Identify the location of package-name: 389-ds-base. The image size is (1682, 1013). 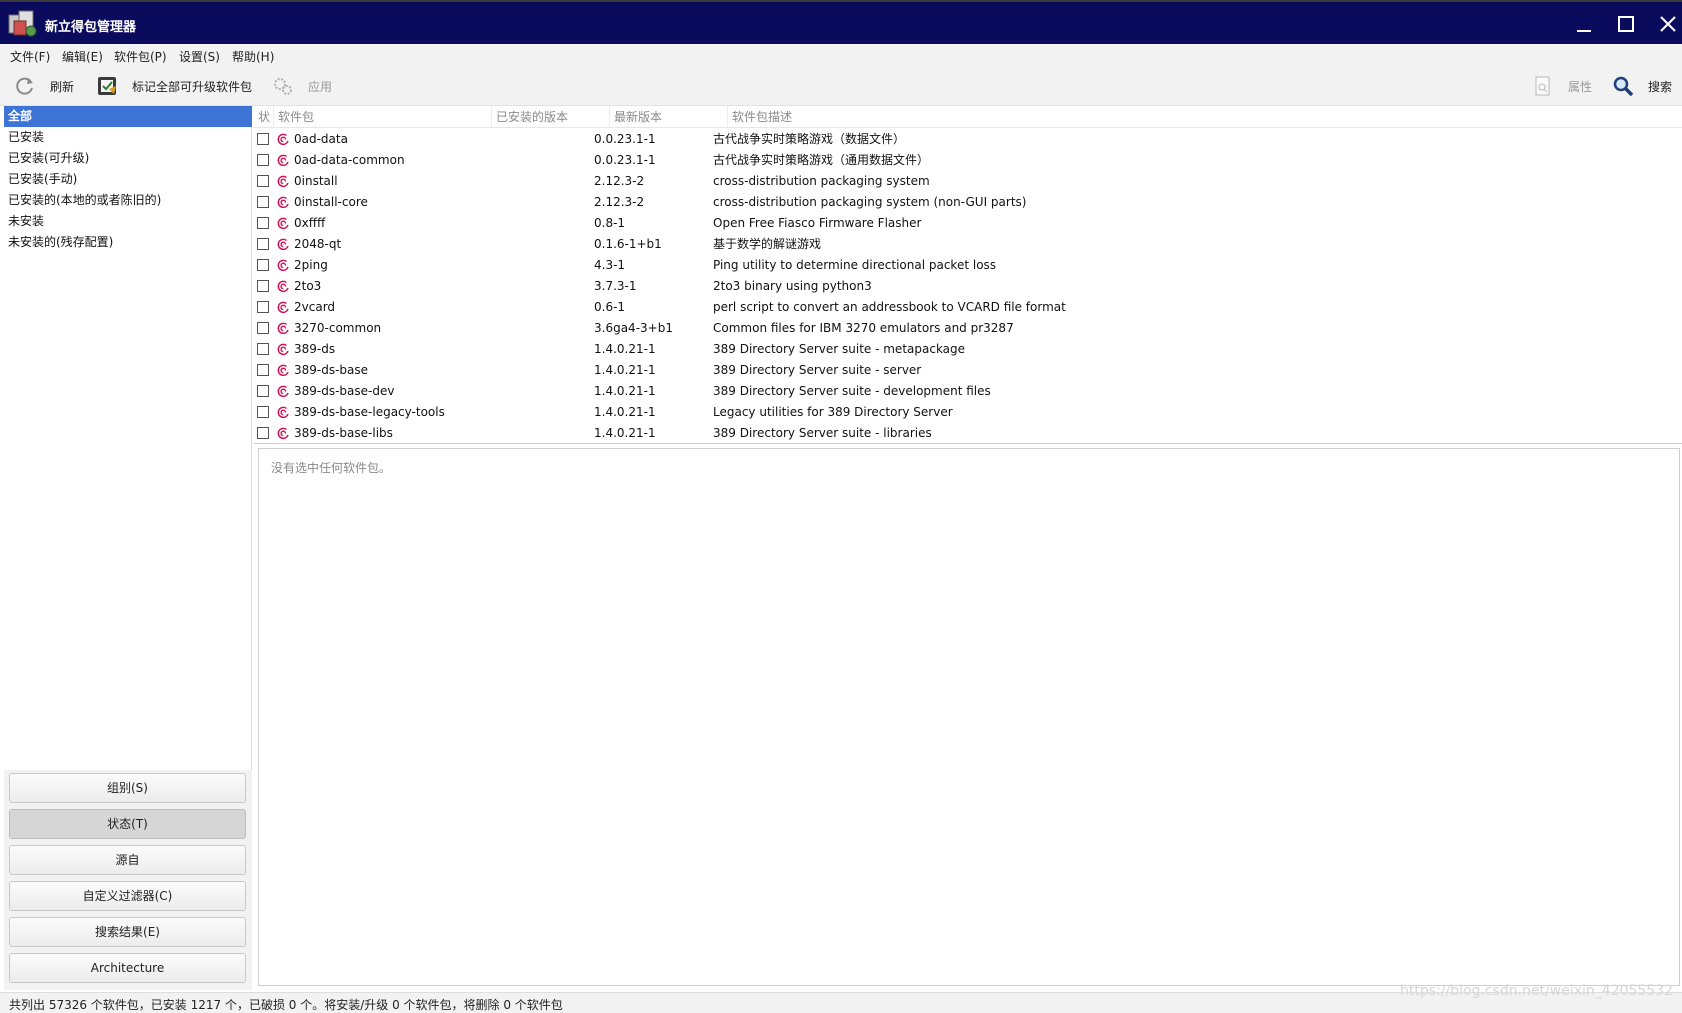
(331, 370).